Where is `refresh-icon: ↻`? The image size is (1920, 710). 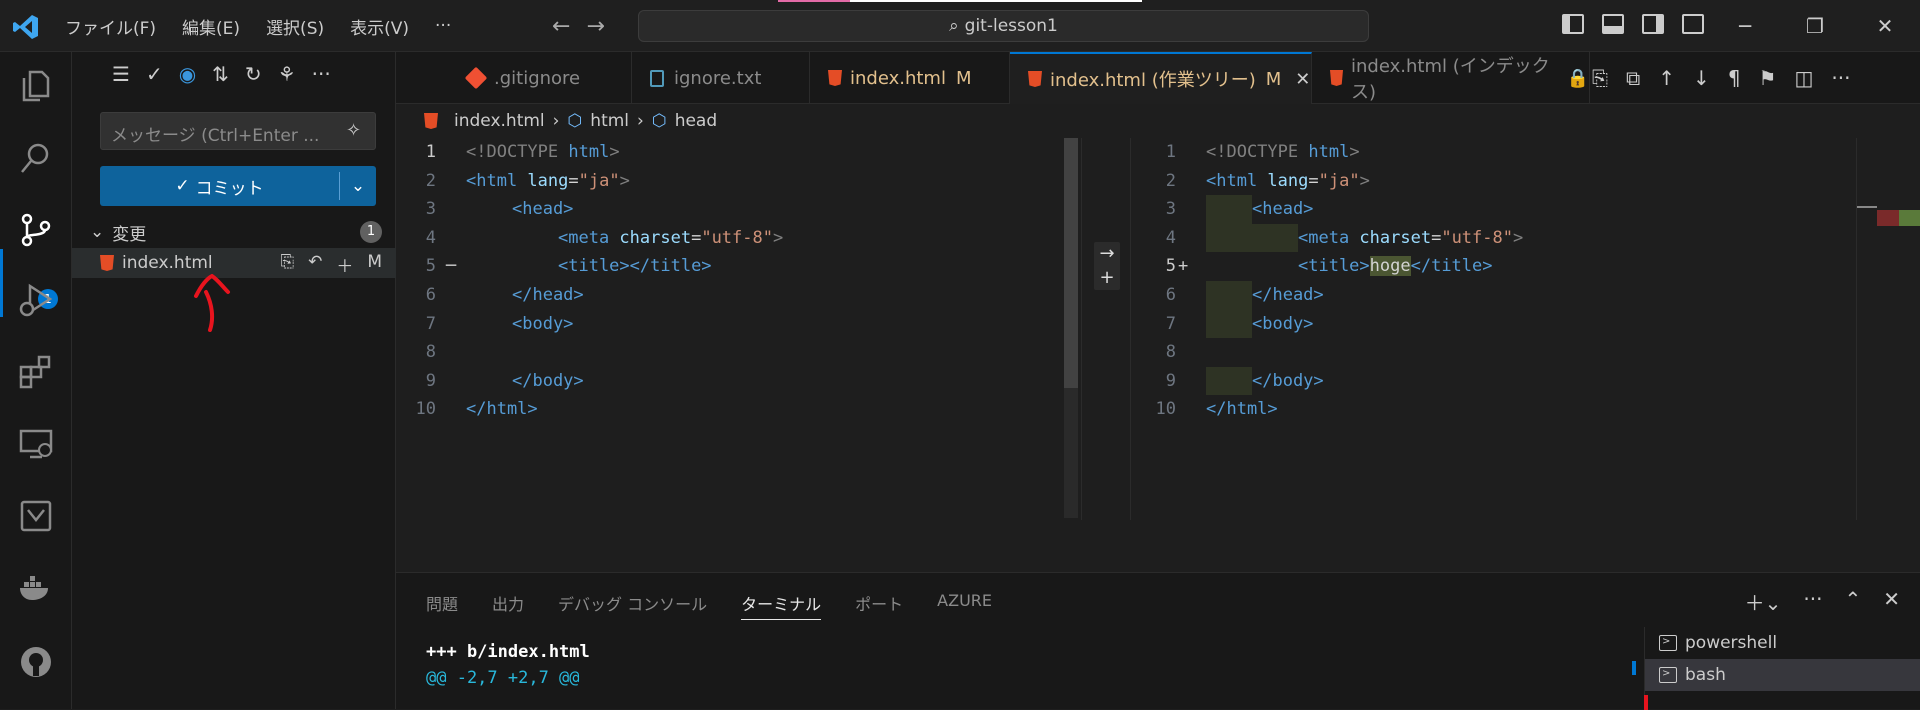
refresh-icon: ↻ is located at coordinates (253, 74).